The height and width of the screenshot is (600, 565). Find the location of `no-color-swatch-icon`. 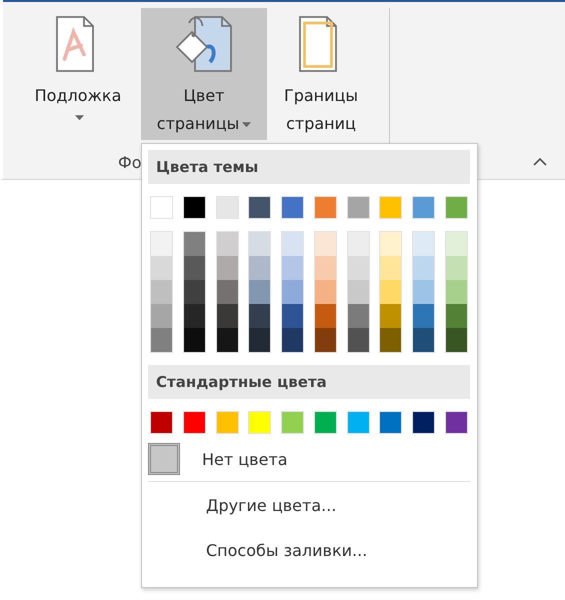

no-color-swatch-icon is located at coordinates (164, 459).